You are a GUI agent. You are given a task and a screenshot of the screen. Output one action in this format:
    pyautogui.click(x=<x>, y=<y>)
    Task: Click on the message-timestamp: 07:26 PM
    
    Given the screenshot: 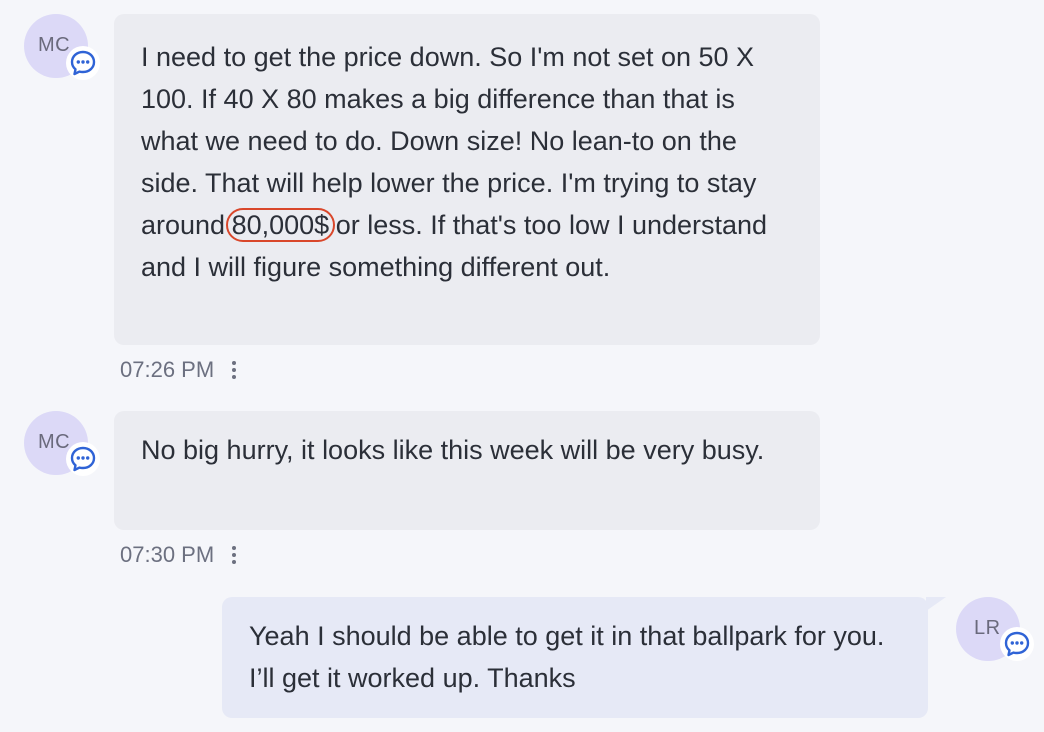 What is the action you would take?
    pyautogui.click(x=167, y=369)
    